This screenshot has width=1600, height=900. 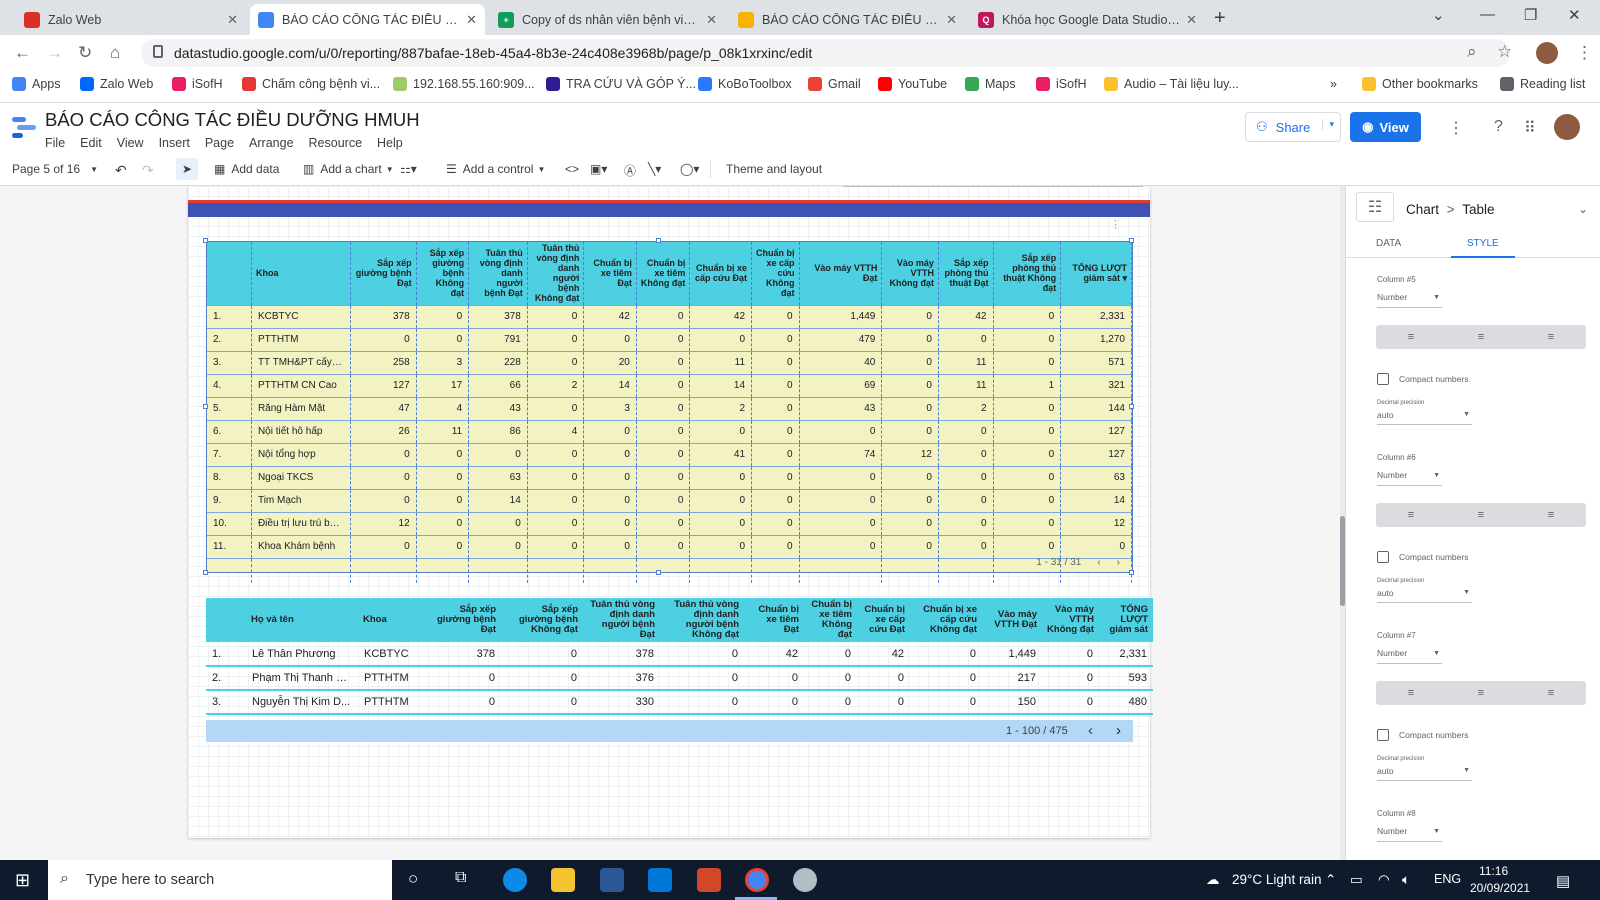 I want to click on browser-tab: Zalo Web ✕, so click(x=131, y=19).